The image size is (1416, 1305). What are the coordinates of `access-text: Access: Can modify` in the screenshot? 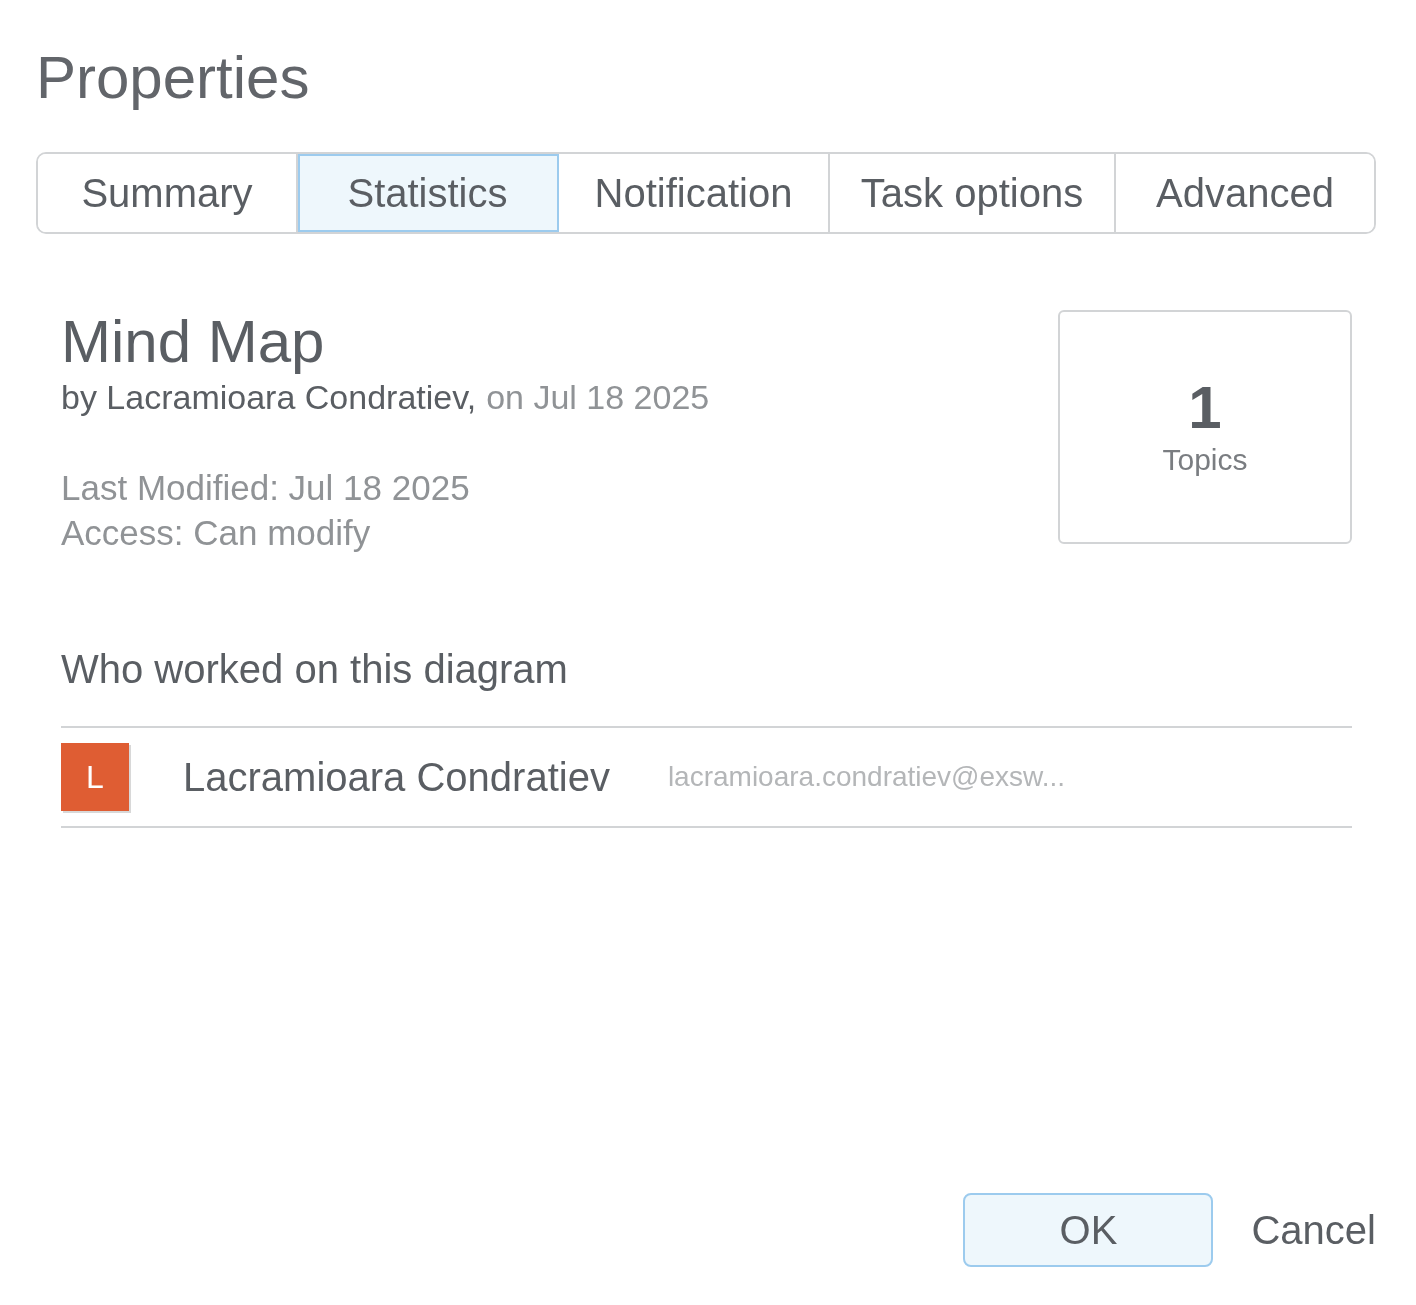 It's located at (216, 533).